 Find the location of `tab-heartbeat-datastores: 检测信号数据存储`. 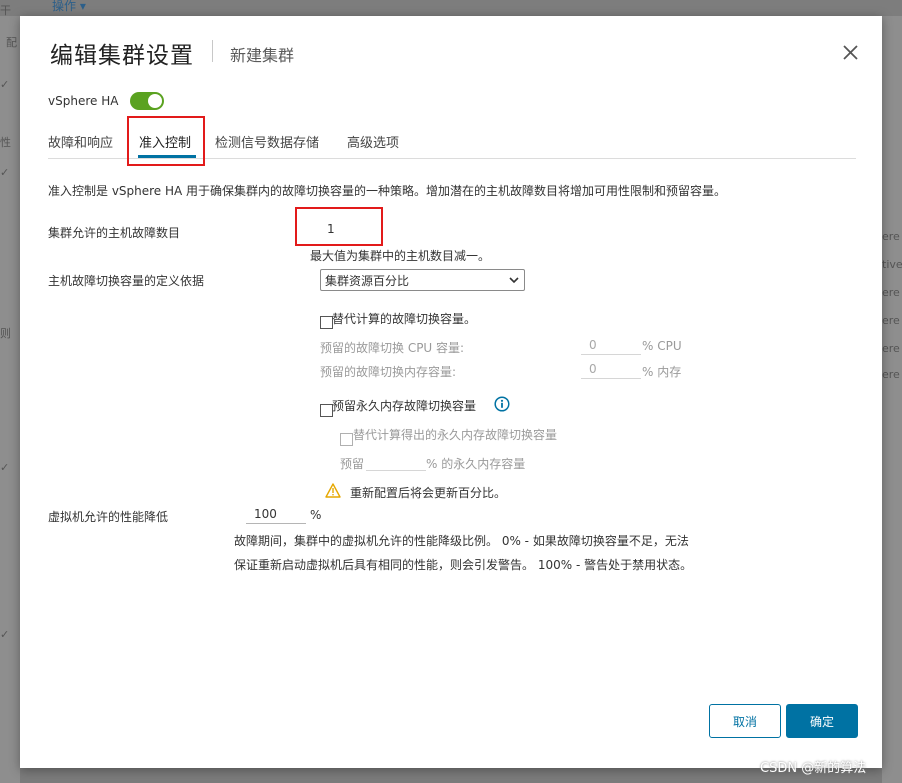

tab-heartbeat-datastores: 检测信号数据存储 is located at coordinates (267, 141).